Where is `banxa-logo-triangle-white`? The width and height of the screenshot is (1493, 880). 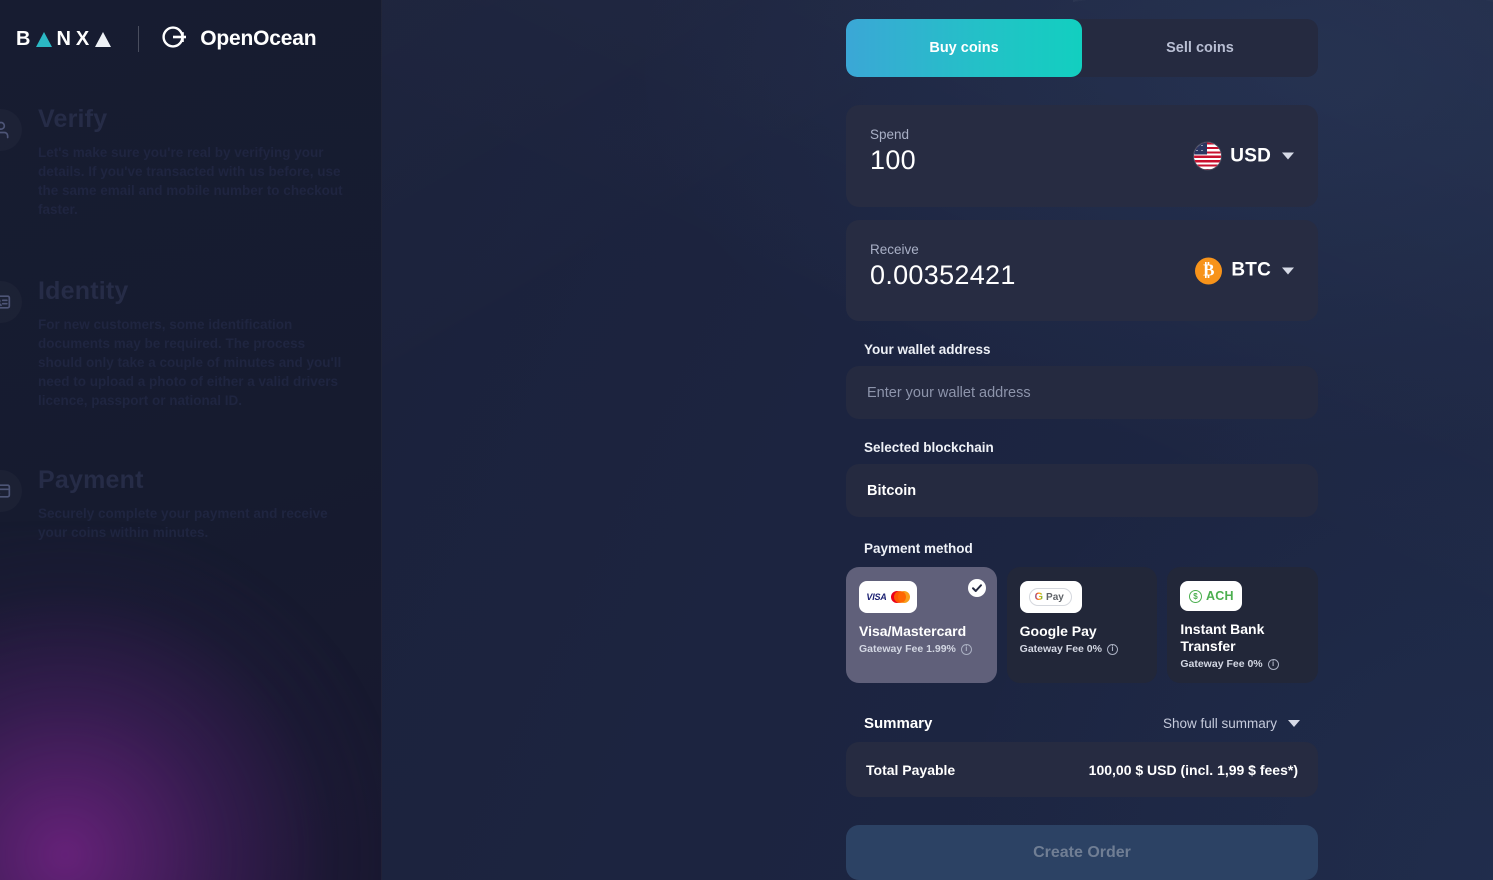
banxa-logo-triangle-white is located at coordinates (103, 39).